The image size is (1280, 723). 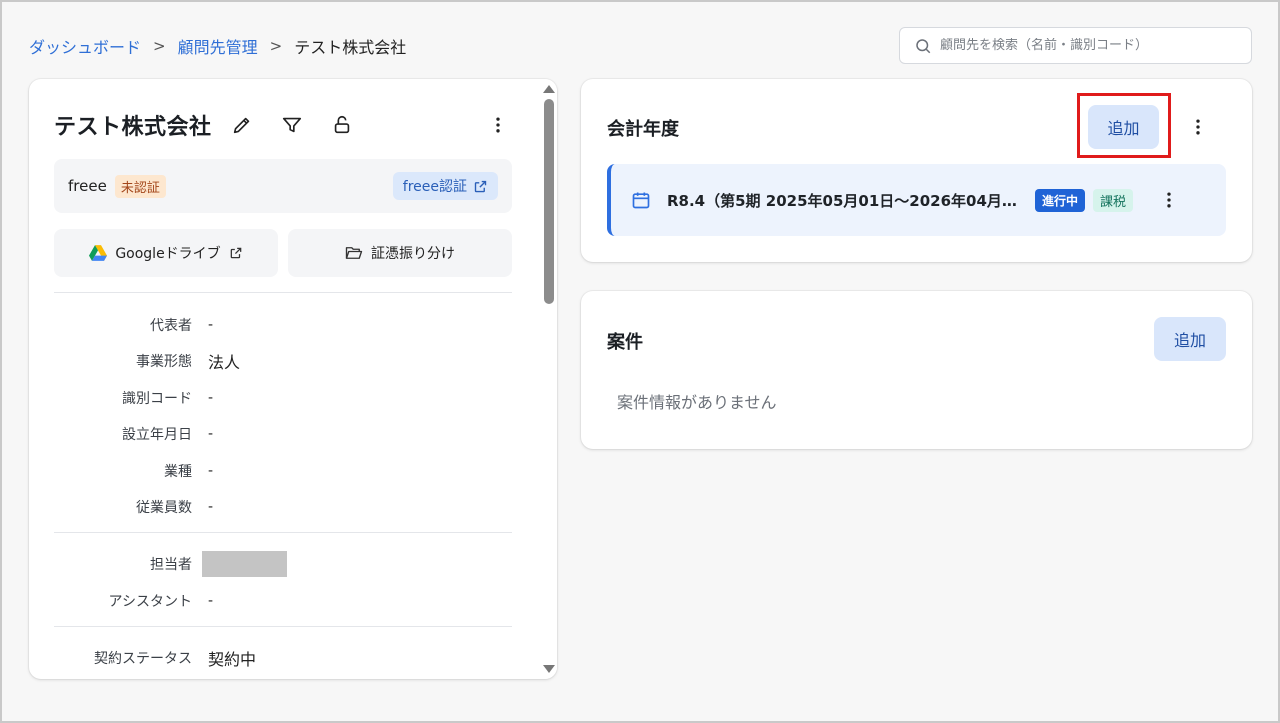 I want to click on detail-row-representative: 代表者 -, so click(x=283, y=325).